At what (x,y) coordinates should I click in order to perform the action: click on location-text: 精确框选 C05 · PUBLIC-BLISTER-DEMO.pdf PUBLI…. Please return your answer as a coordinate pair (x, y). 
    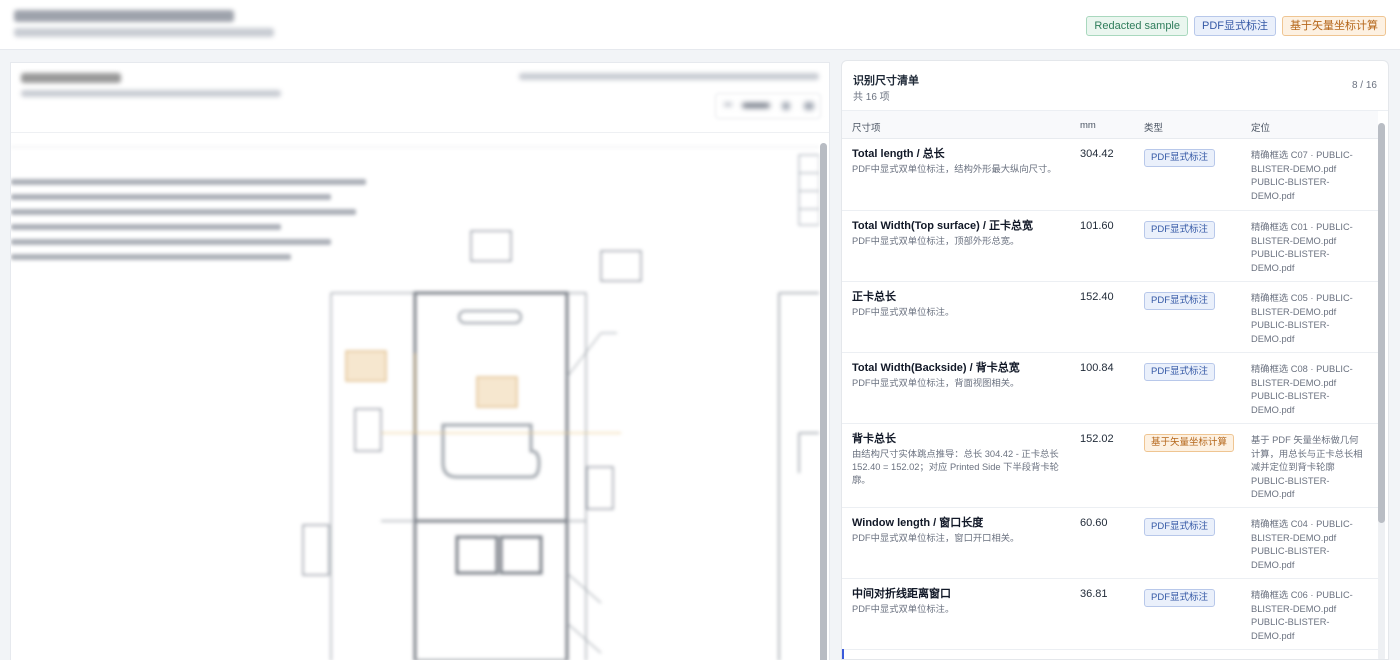
    Looking at the image, I should click on (1302, 318).